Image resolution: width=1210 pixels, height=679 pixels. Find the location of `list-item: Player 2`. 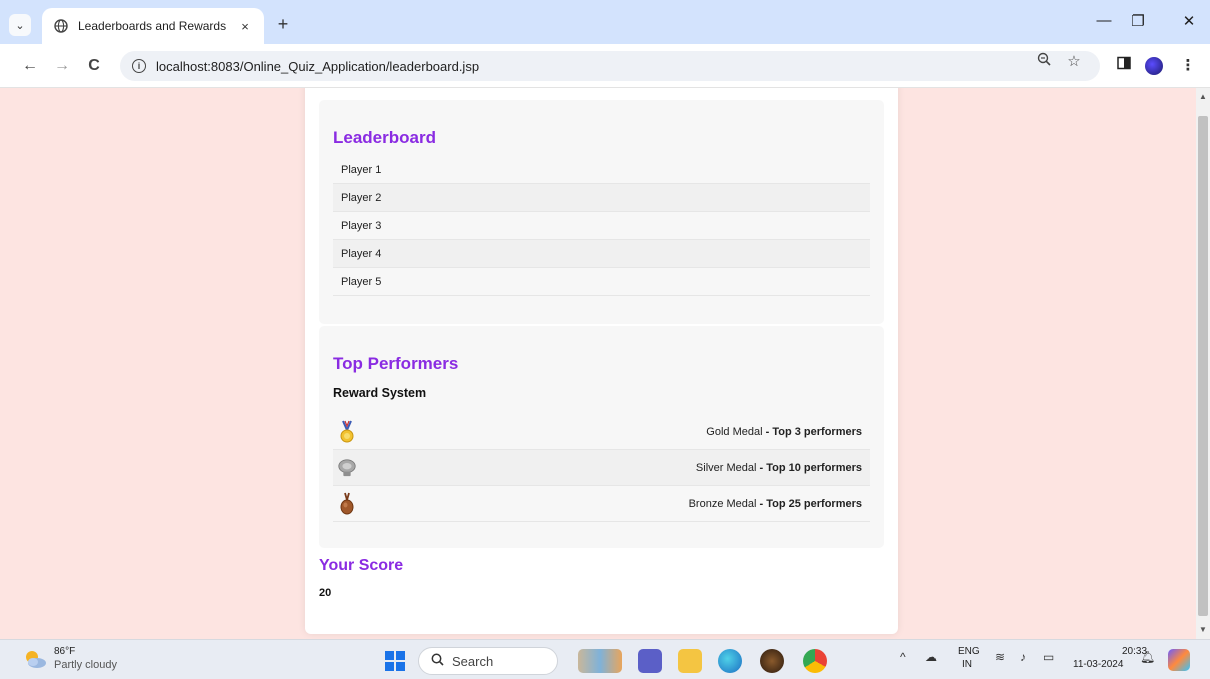

list-item: Player 2 is located at coordinates (601, 198).